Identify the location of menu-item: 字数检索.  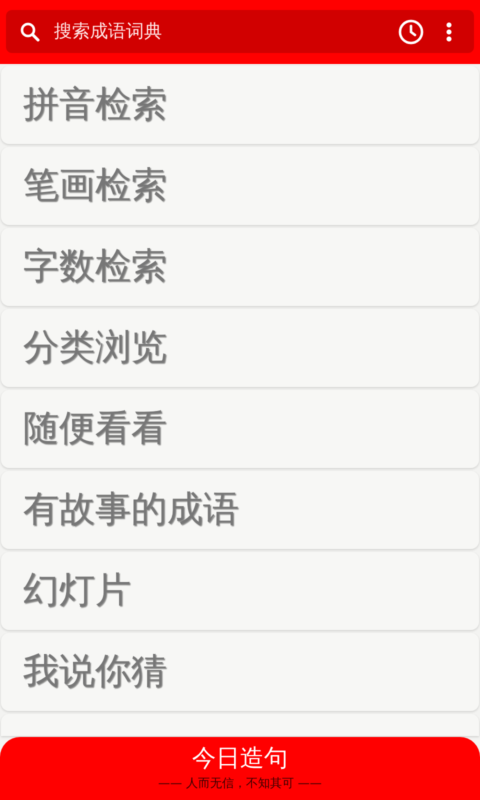
(240, 267).